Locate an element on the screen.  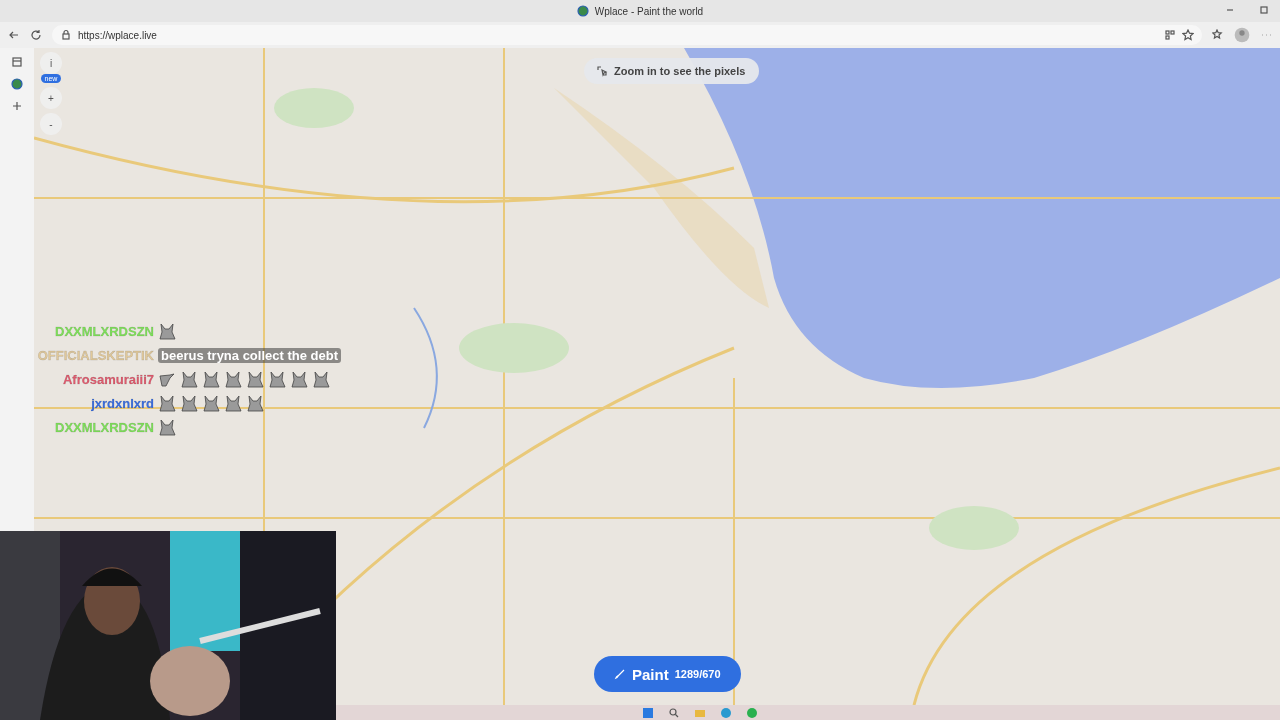
windows-icon is located at coordinates (648, 712).